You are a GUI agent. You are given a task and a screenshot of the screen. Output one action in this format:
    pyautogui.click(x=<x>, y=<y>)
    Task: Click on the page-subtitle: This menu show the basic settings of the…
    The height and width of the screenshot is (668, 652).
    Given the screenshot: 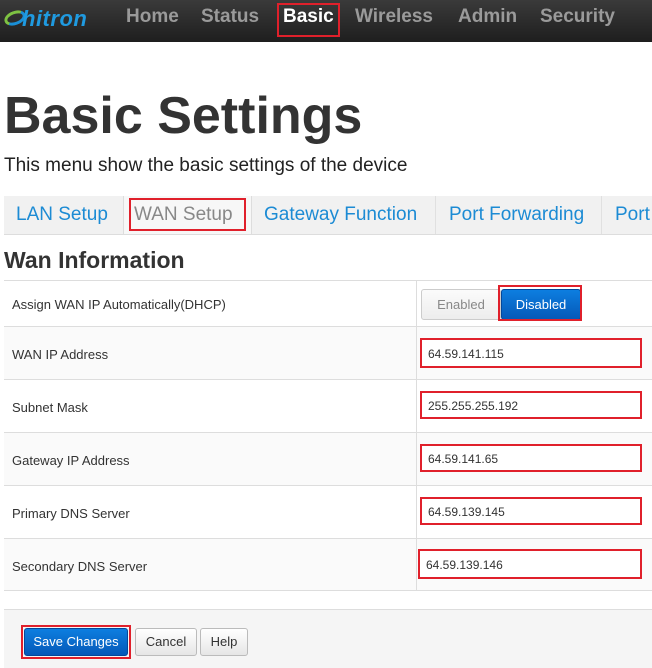 What is the action you would take?
    pyautogui.click(x=206, y=165)
    